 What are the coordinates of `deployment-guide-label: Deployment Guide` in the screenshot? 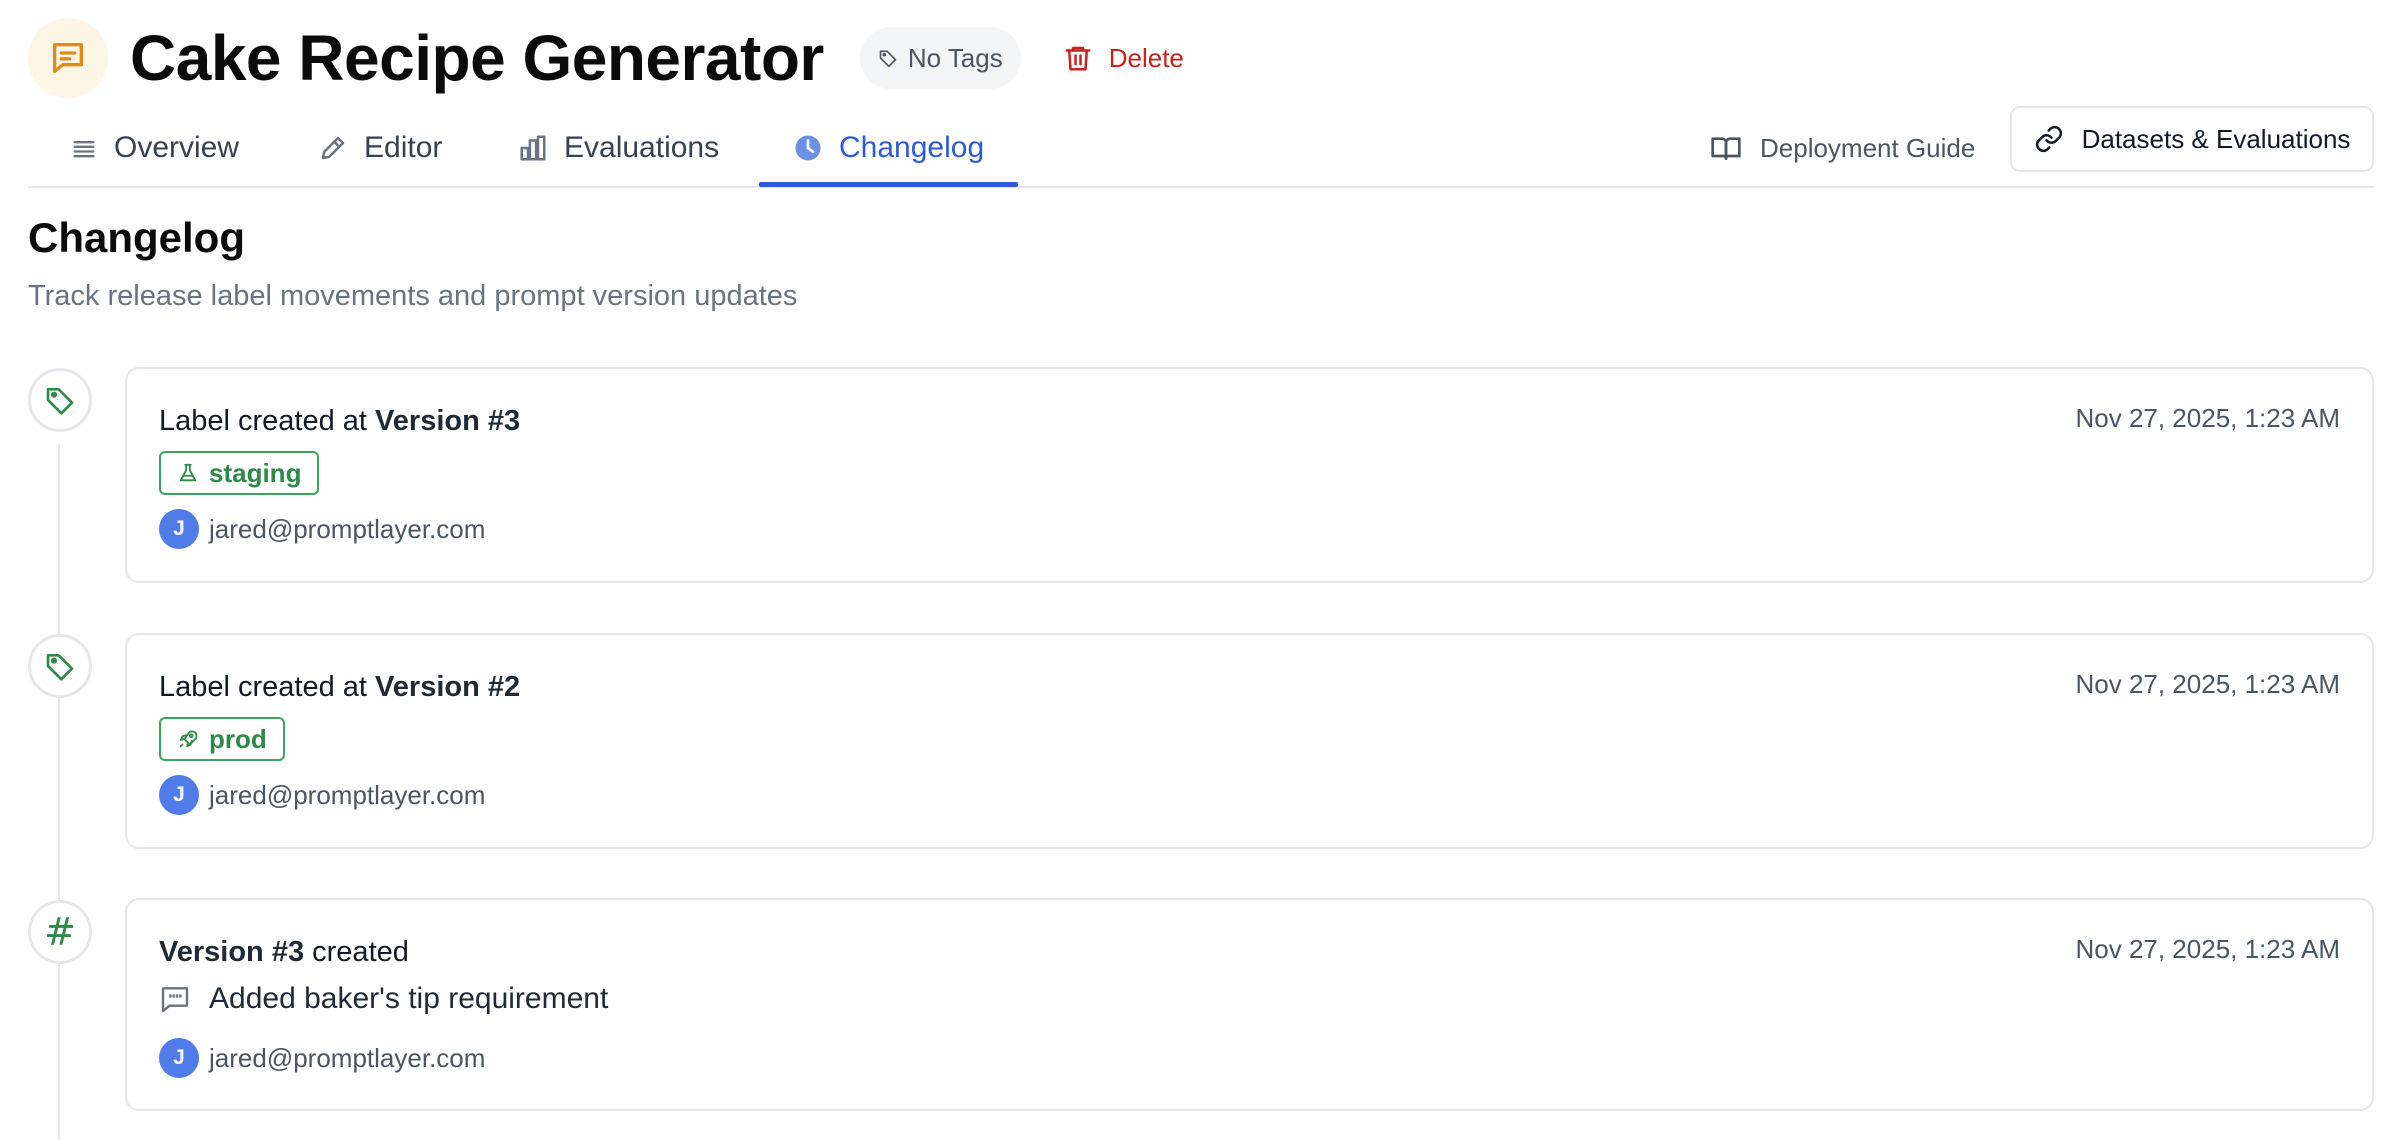 It's located at (1868, 147).